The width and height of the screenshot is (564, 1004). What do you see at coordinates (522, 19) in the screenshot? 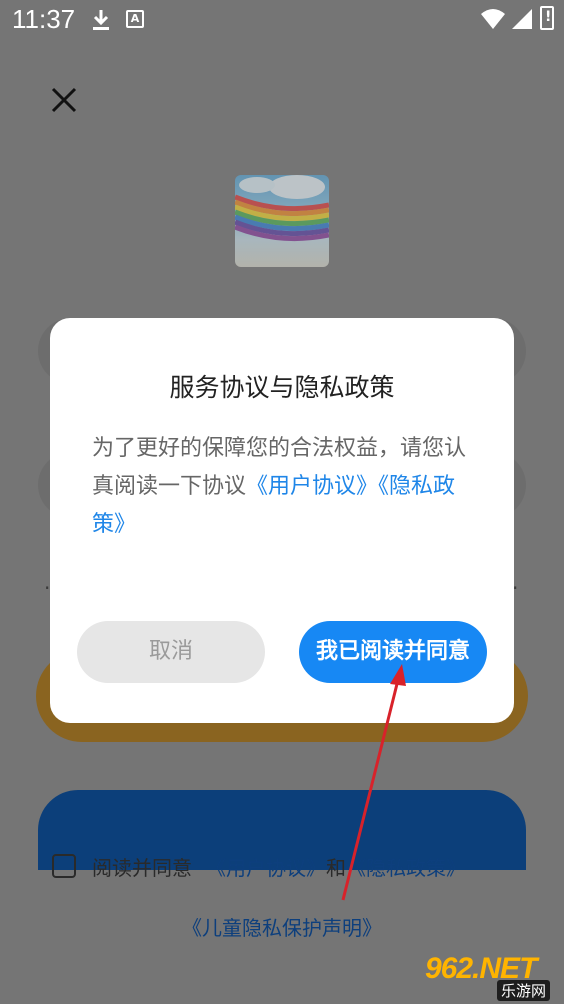
I see `signal-icon` at bounding box center [522, 19].